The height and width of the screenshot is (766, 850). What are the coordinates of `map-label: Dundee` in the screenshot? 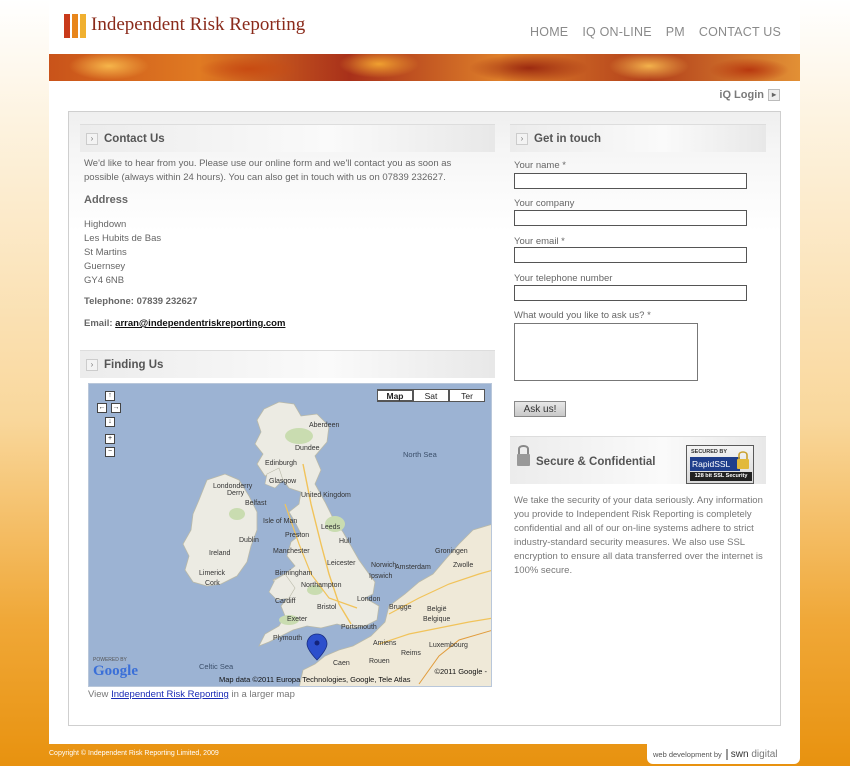 It's located at (307, 448).